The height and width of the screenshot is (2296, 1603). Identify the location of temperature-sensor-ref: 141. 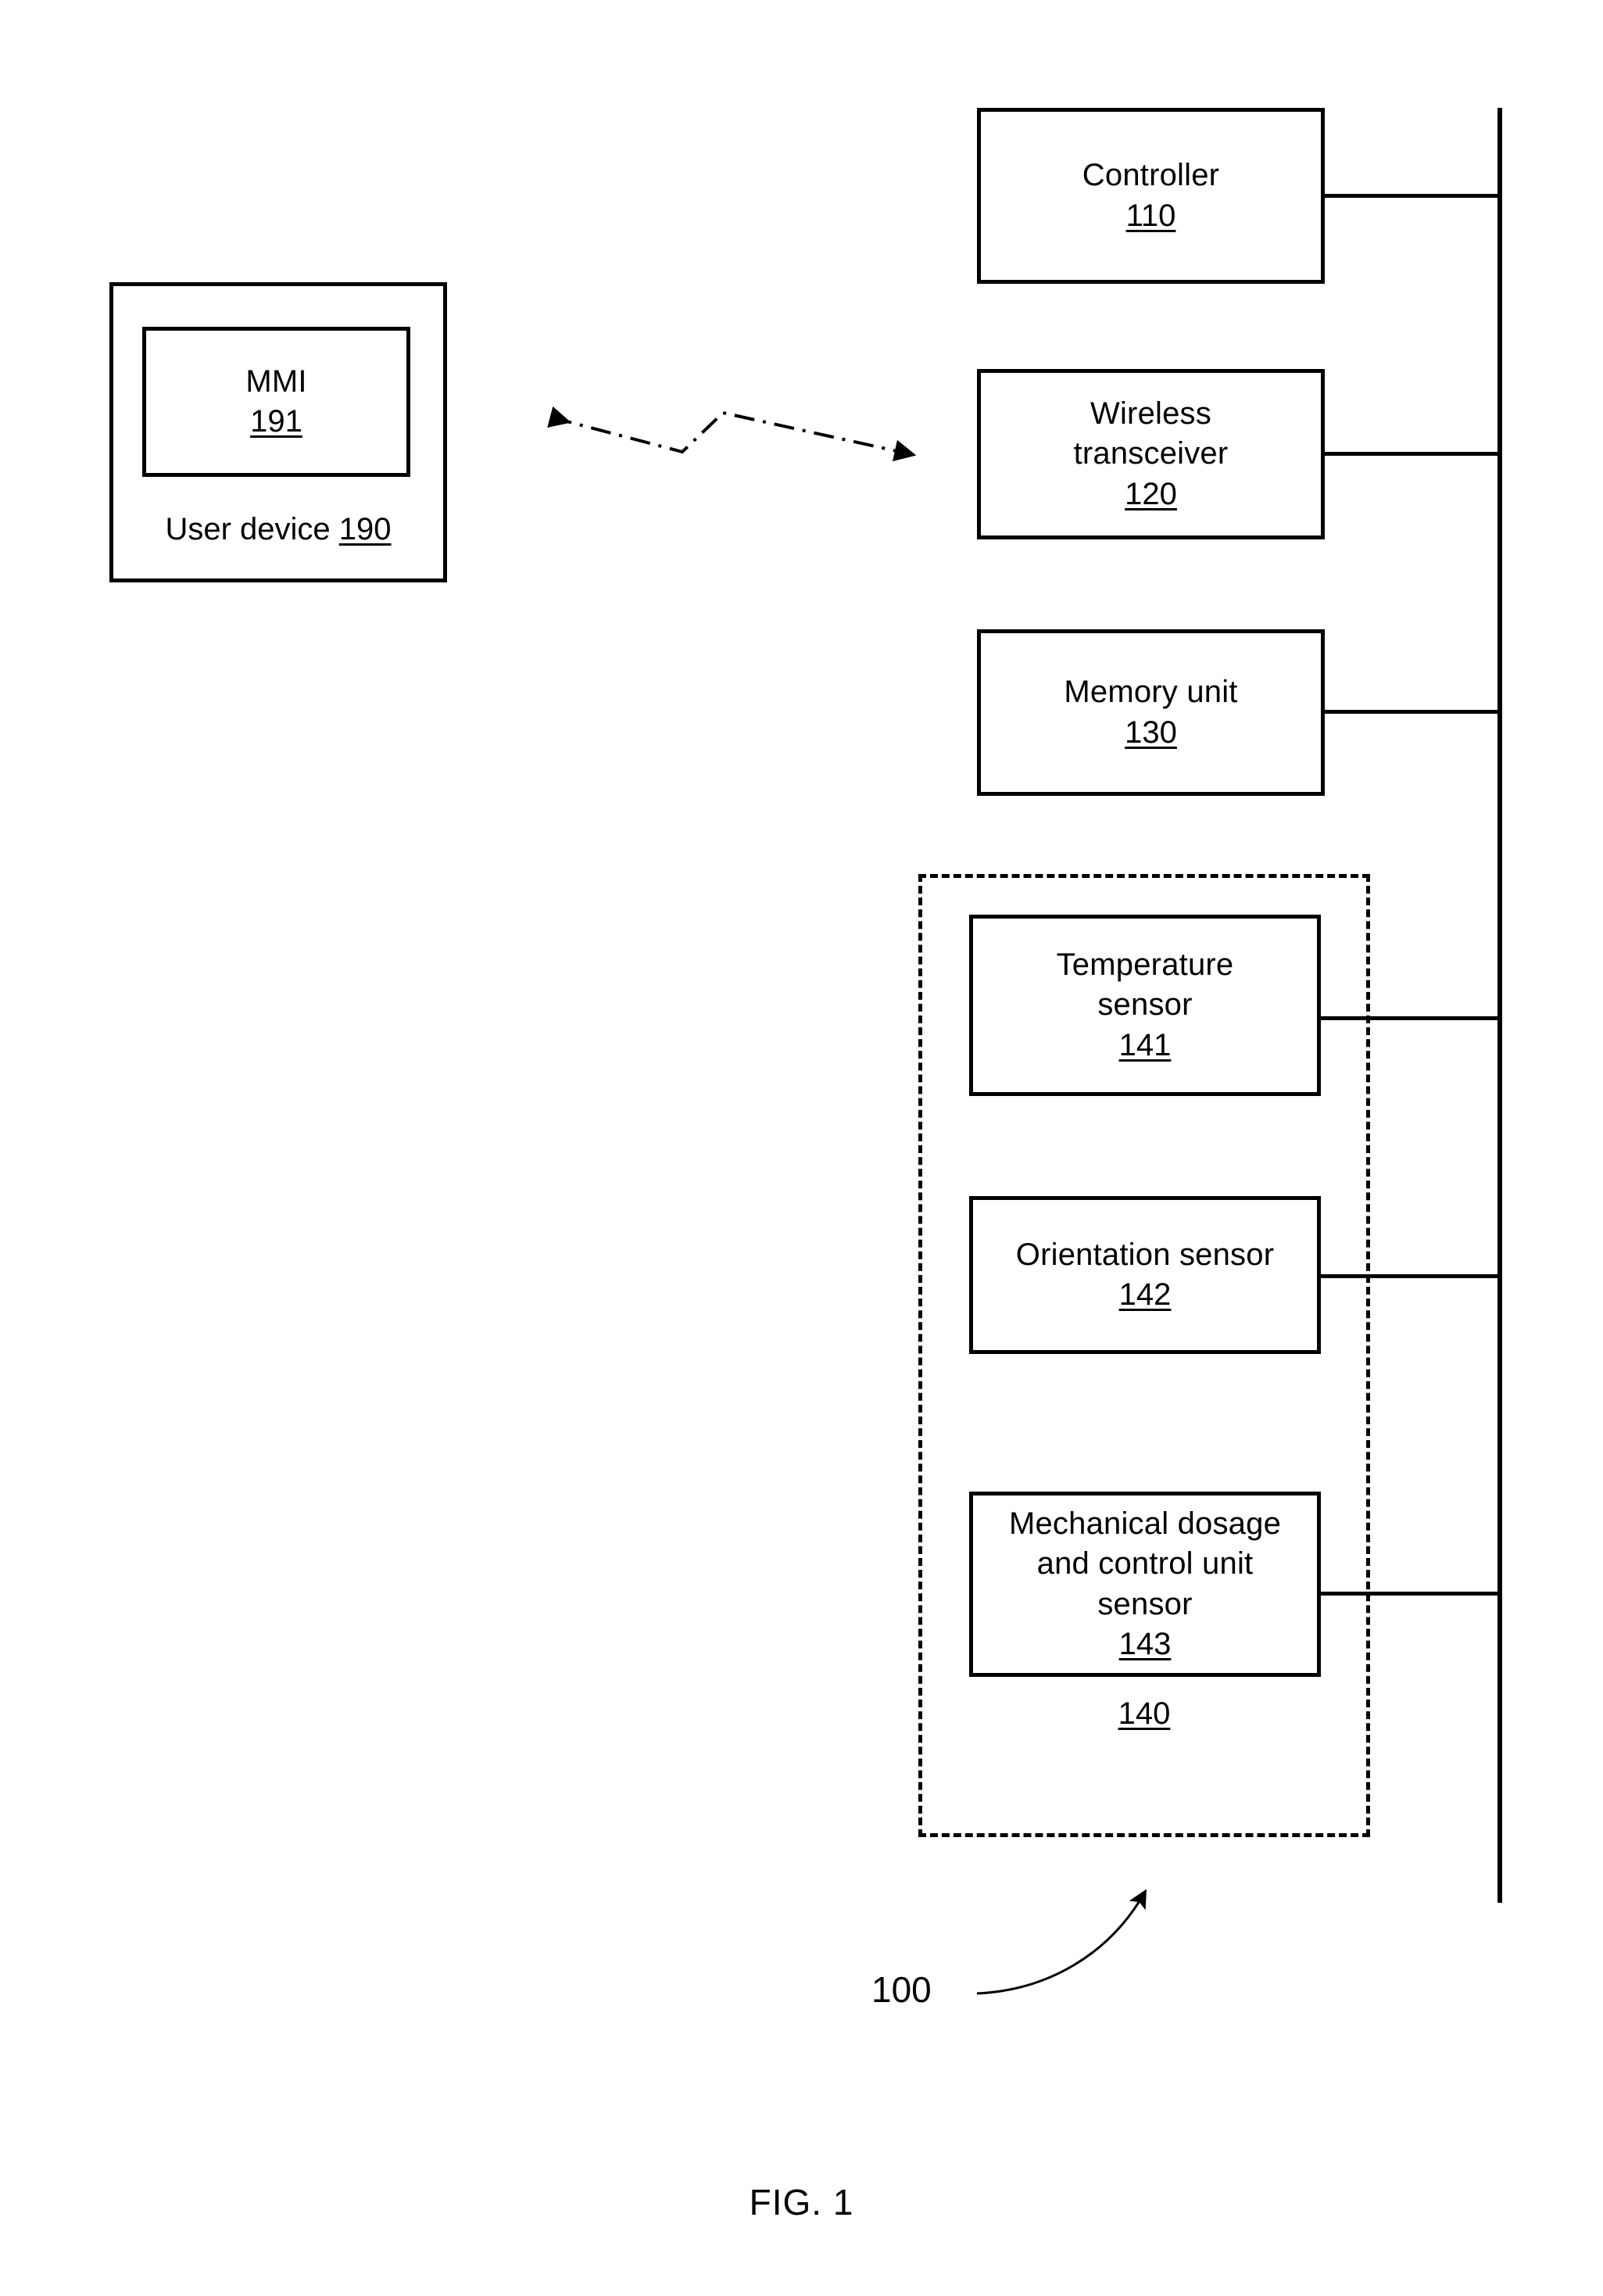
(1145, 1044).